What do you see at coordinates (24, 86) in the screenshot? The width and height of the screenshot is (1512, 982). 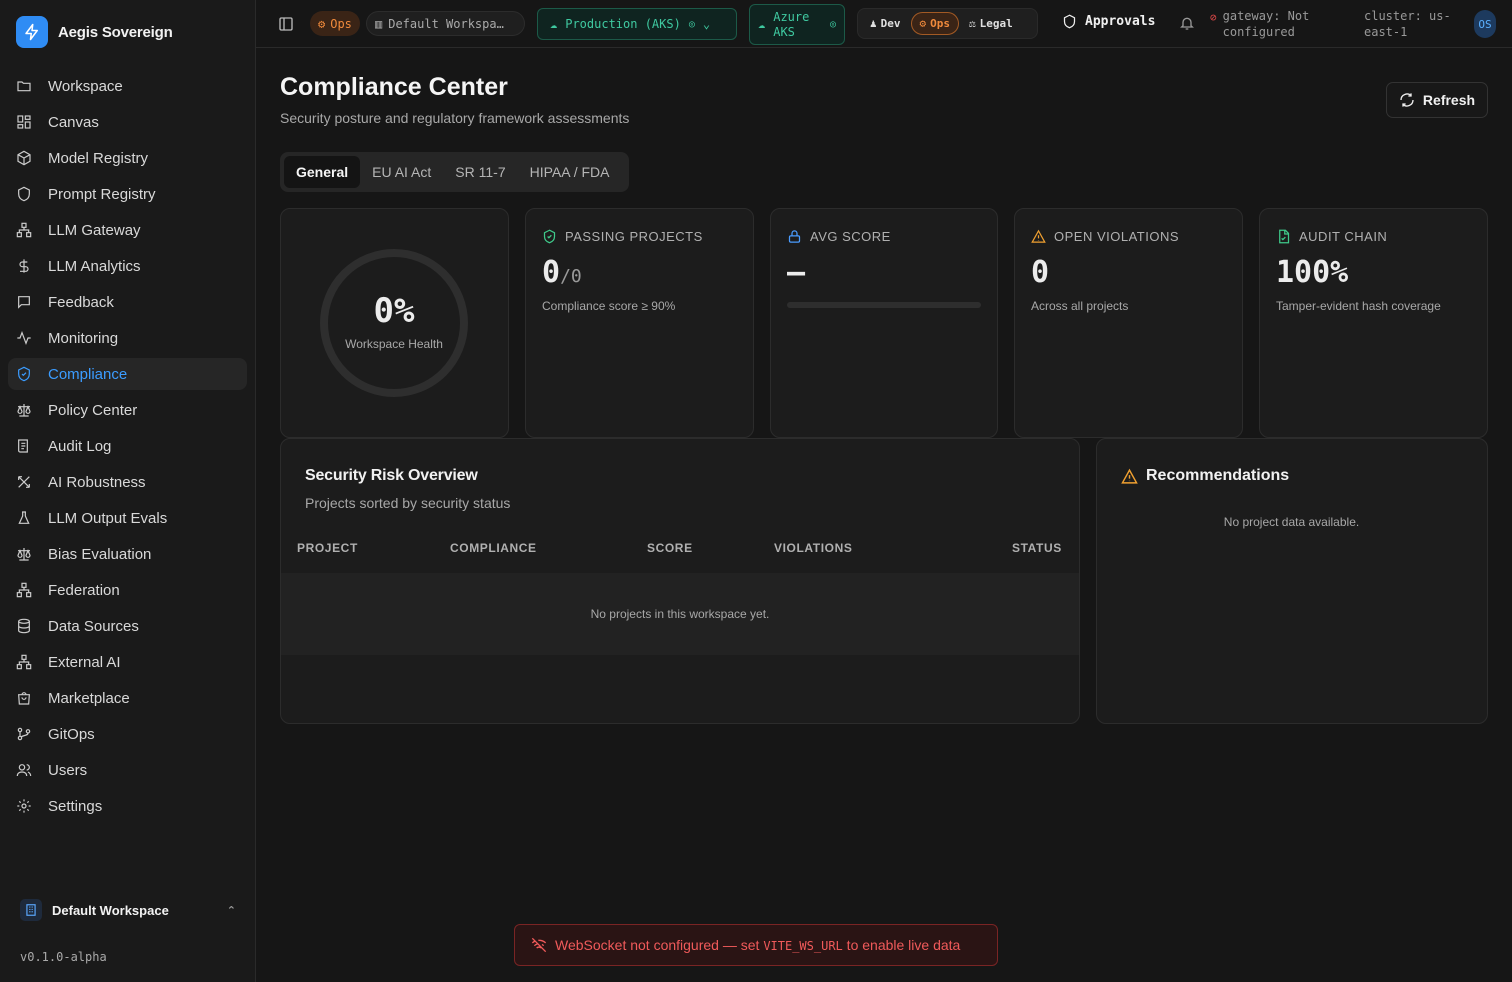 I see `folder-icon` at bounding box center [24, 86].